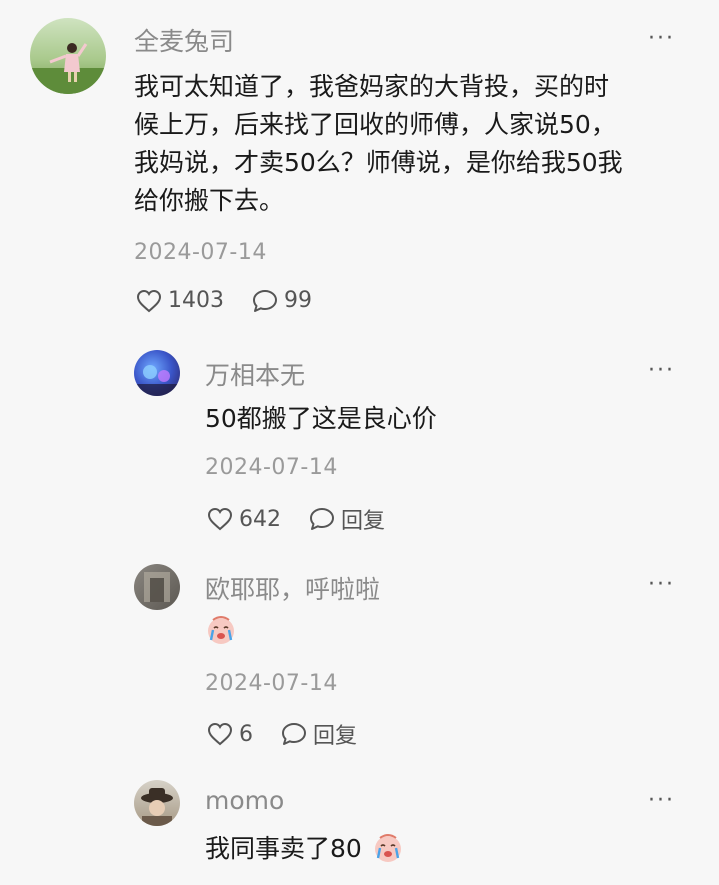  Describe the element at coordinates (244, 800) in the screenshot. I see `username: momo` at that location.